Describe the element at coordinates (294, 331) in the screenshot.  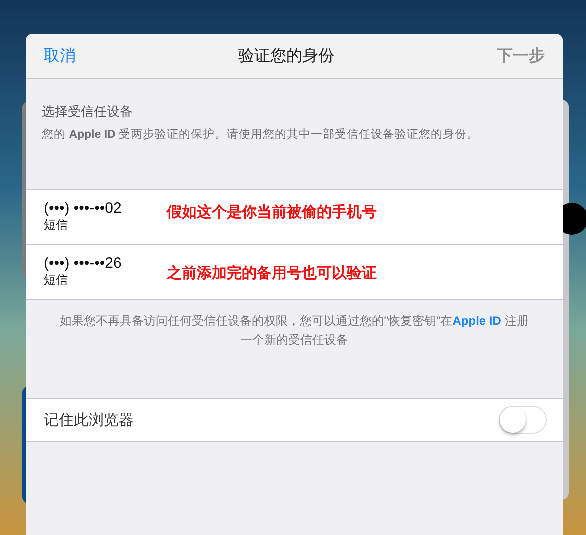
I see `recovery-note: 如果您不再具备访问任何受信任设备的权限，您可以通过您的"恢复密钥"在Apple ID 注册一个新的受信任设备` at that location.